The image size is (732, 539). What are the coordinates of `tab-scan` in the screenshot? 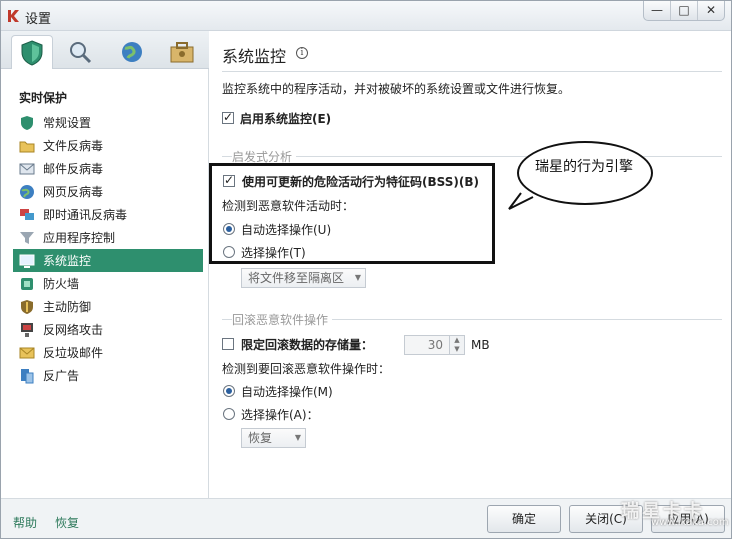 It's located at (80, 52).